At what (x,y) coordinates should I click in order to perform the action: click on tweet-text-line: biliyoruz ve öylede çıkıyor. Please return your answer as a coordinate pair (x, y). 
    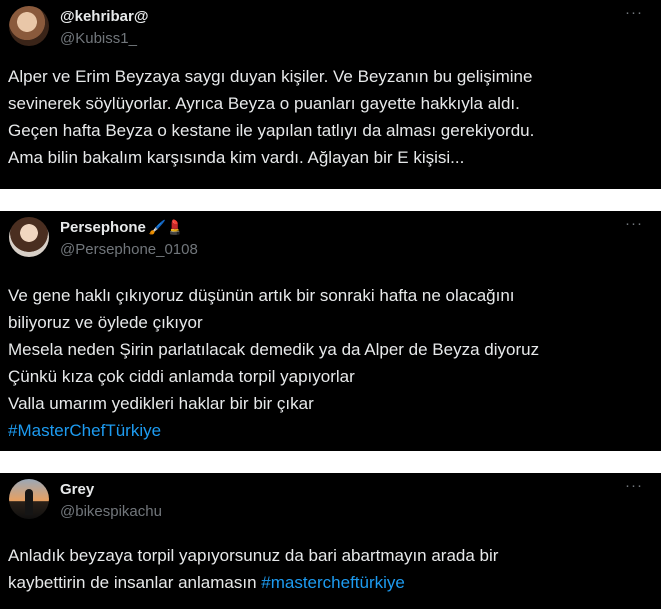
    Looking at the image, I should click on (105, 322).